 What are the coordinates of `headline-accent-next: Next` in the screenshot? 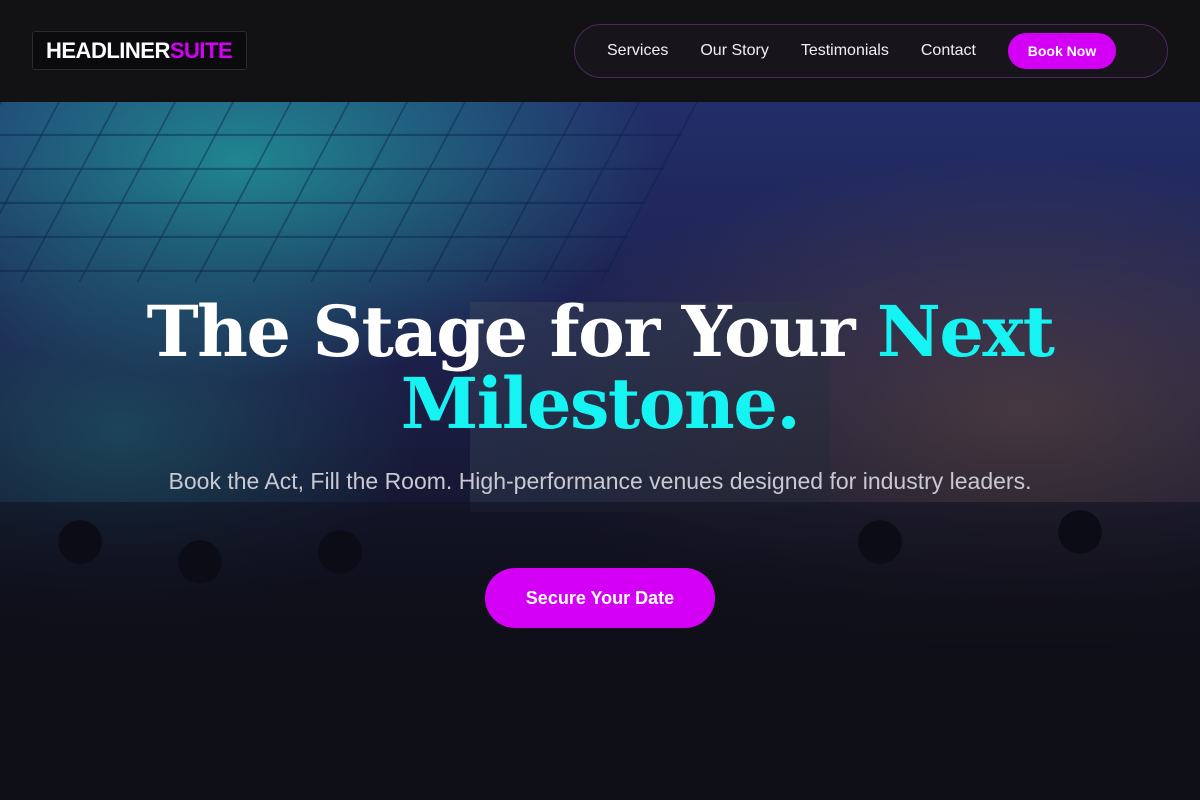 It's located at (965, 331).